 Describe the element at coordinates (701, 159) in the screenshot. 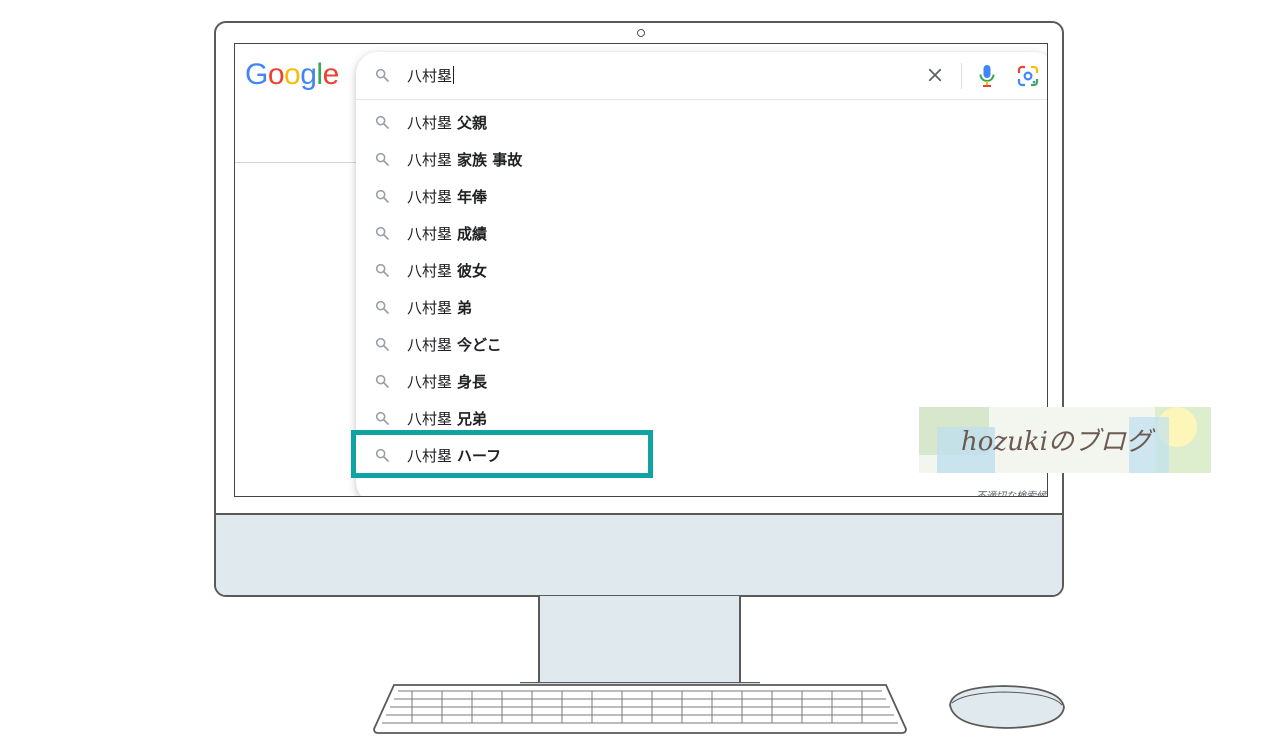

I see `suggestion-item: 八村塁 家族 事故` at that location.